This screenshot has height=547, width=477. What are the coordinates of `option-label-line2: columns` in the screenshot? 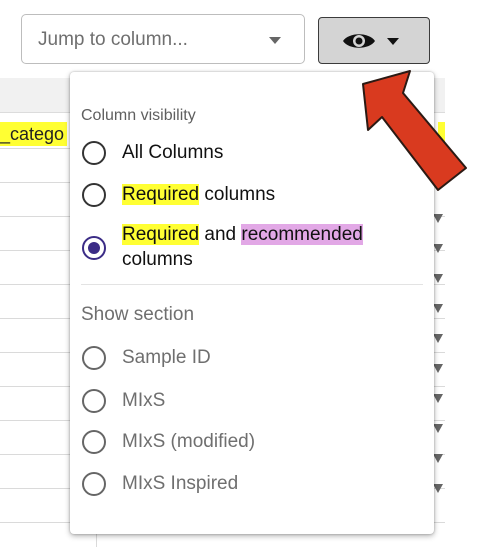 It's located at (157, 259).